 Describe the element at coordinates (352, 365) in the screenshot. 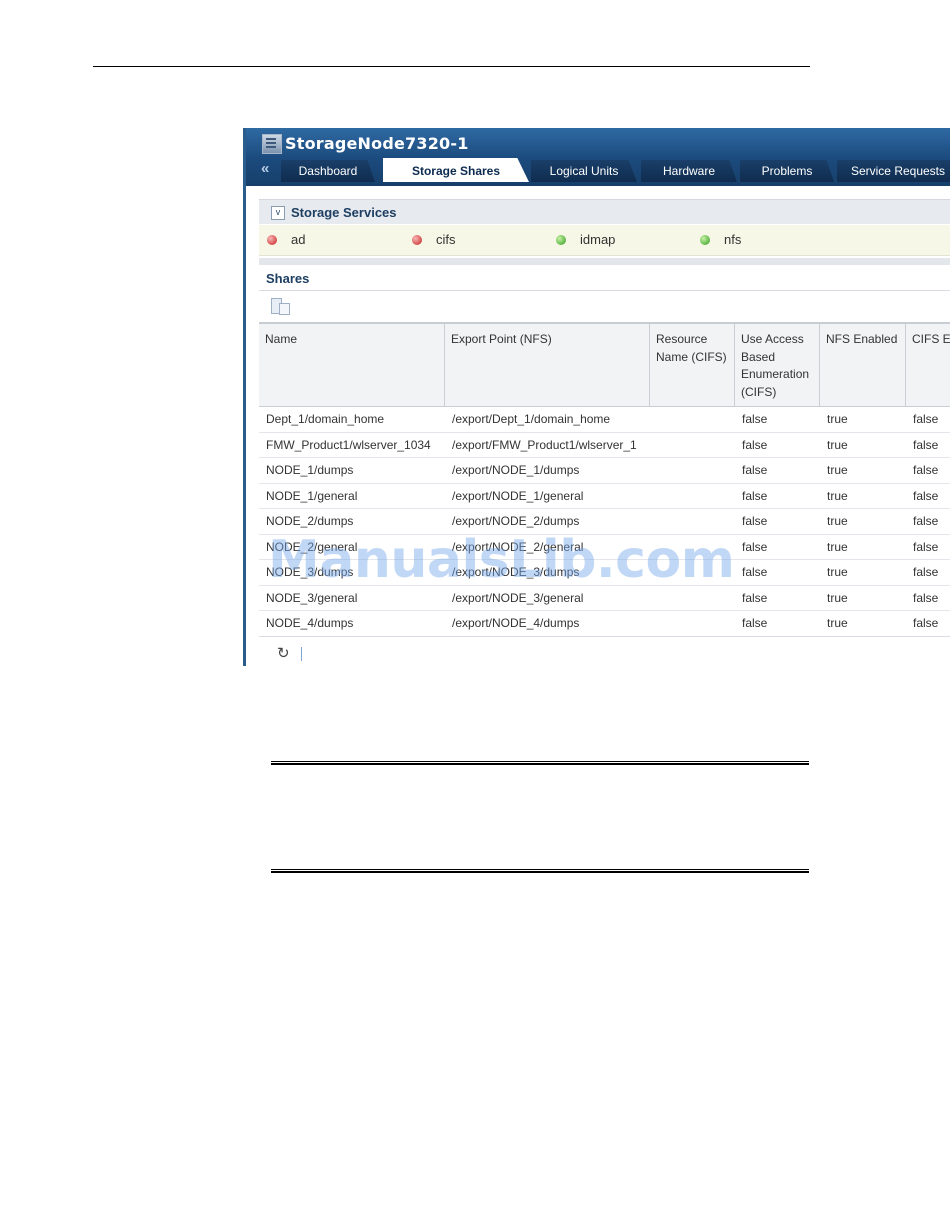

I see `column-header-name: Name` at that location.